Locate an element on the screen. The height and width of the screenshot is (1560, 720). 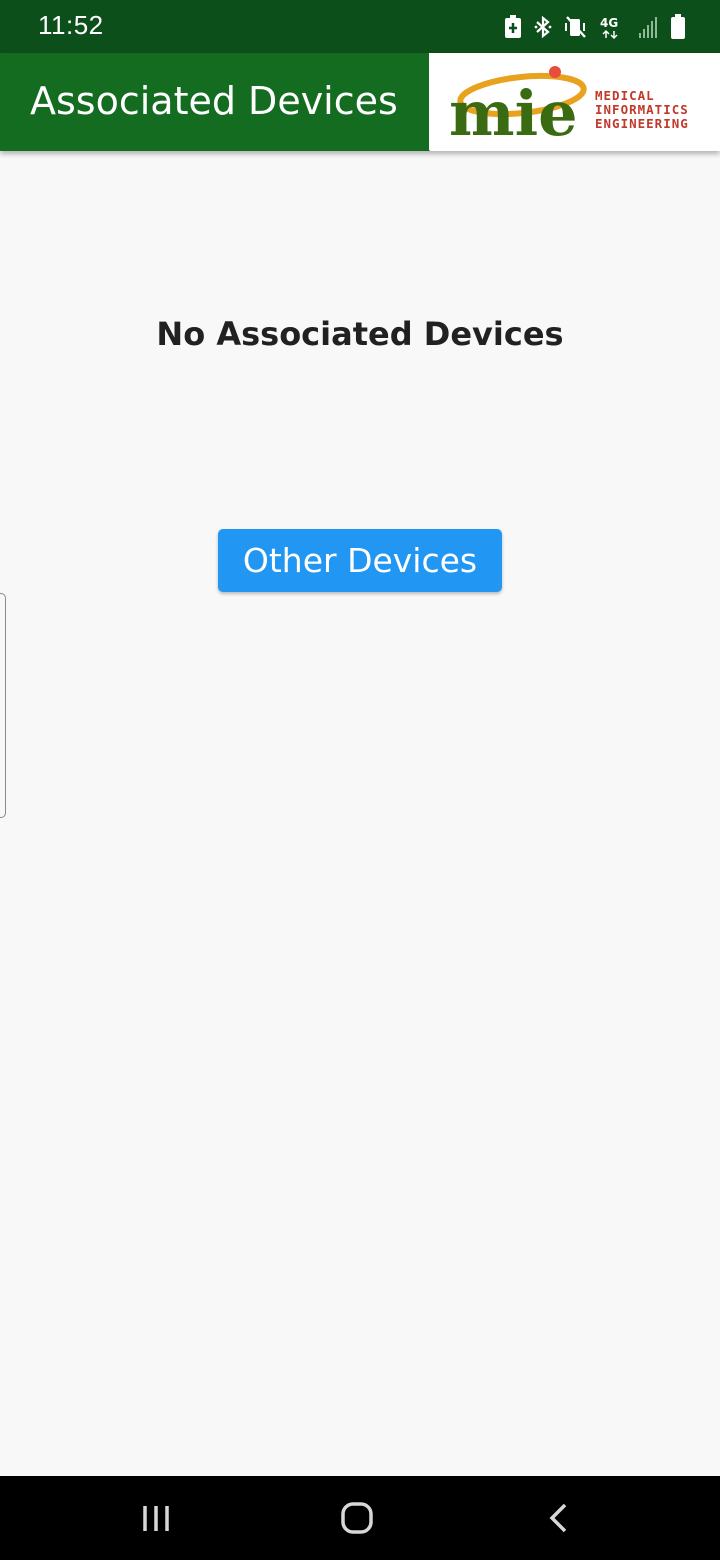
no-devices-message: No Associated Devices is located at coordinates (360, 334).